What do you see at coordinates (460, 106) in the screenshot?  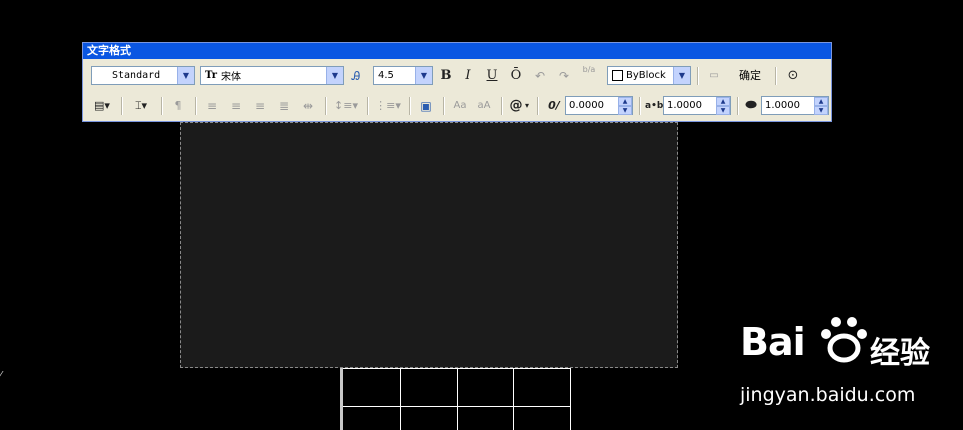 I see `uppercase-button: Aa` at bounding box center [460, 106].